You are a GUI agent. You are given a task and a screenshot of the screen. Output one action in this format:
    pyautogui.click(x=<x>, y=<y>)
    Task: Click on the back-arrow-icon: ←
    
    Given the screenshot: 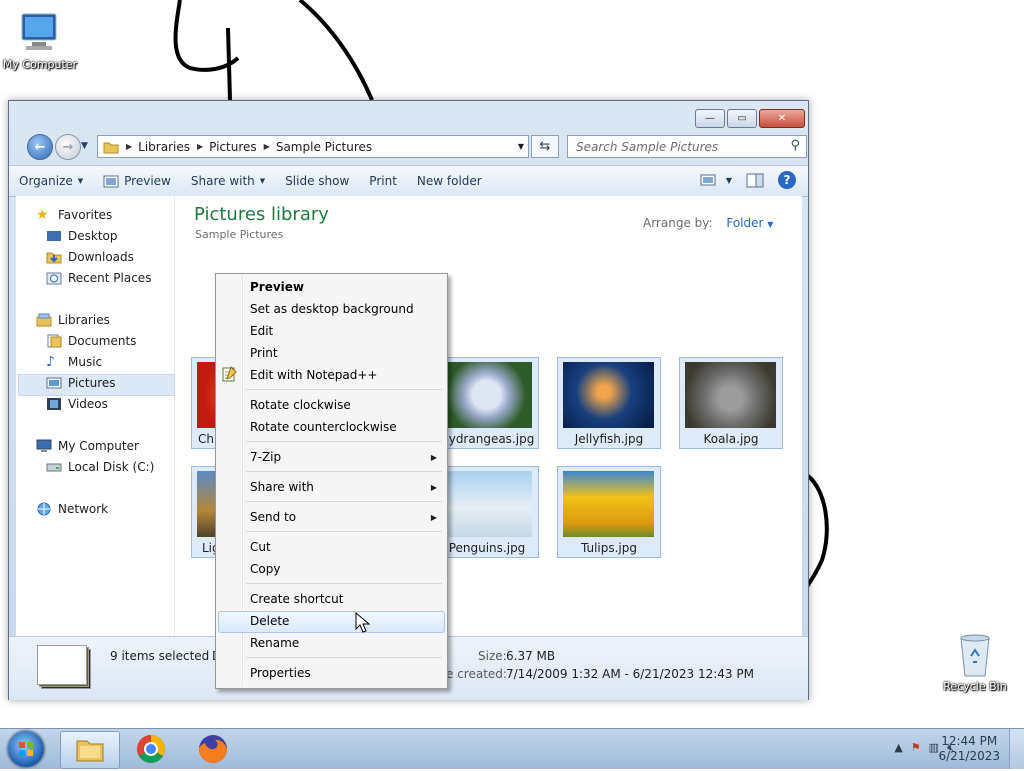 What is the action you would take?
    pyautogui.click(x=40, y=147)
    